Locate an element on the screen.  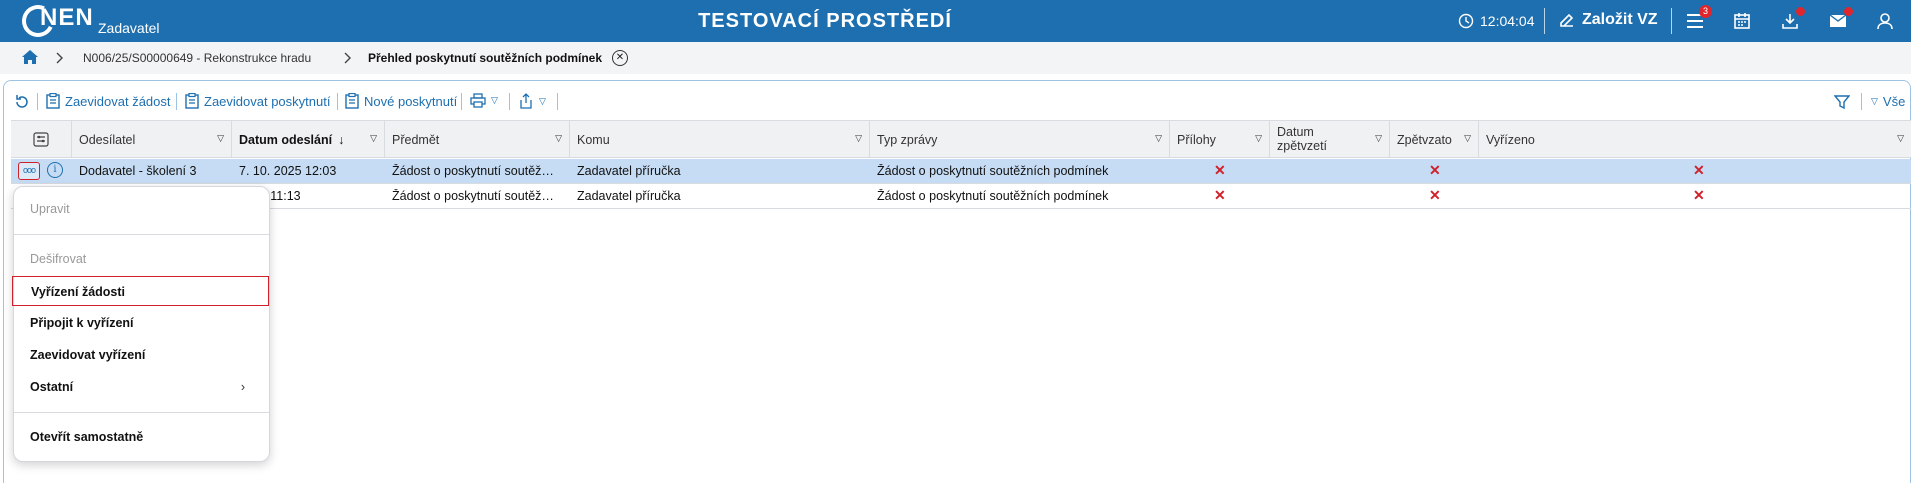
breadcrumb-item-current: Přehled poskytnutí soutěžních podmínek is located at coordinates (485, 58).